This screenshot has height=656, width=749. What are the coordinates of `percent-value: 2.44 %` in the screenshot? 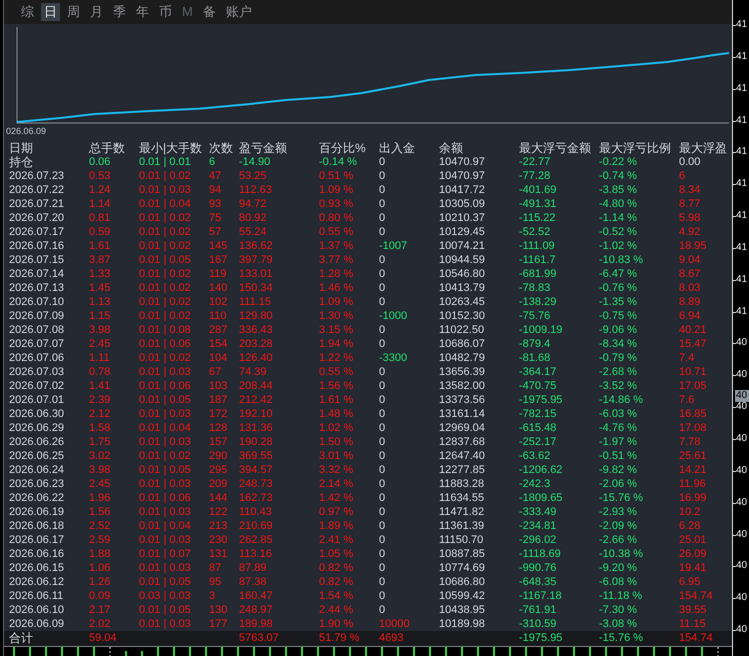 It's located at (336, 610).